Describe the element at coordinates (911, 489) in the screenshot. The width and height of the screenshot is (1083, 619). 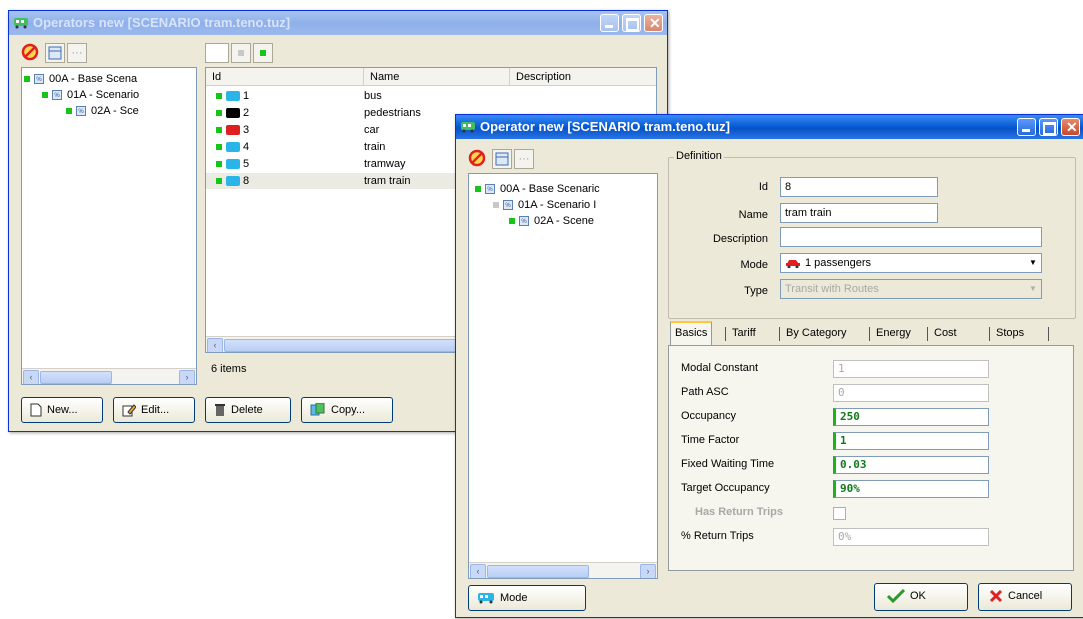
I see `param-value-field: 90%` at that location.